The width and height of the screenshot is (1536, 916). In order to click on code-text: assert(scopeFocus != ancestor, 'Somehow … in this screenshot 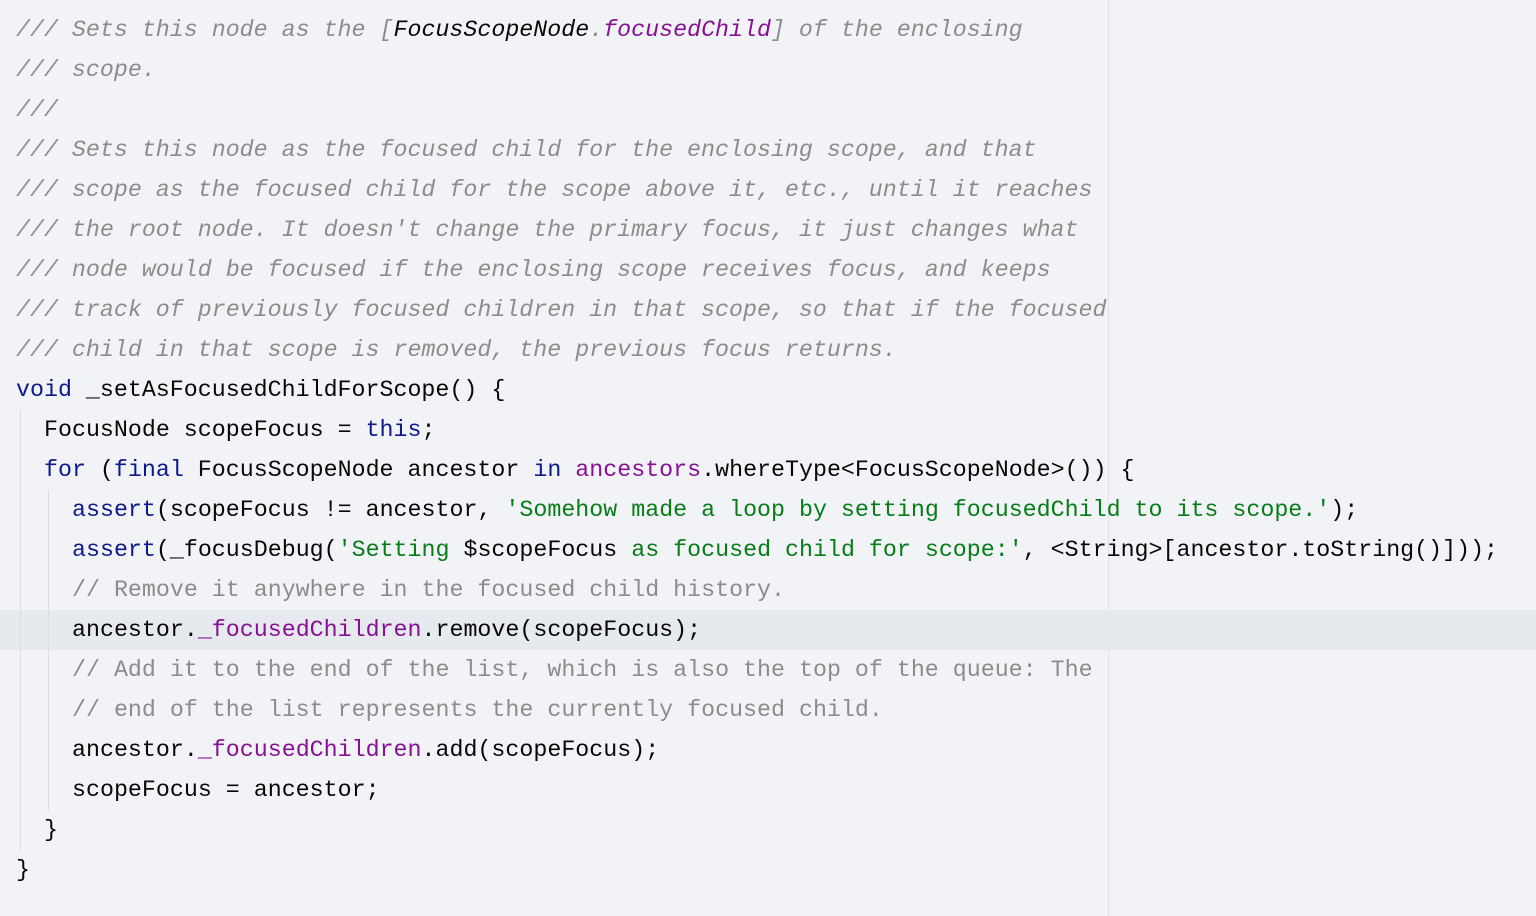, I will do `click(715, 510)`.